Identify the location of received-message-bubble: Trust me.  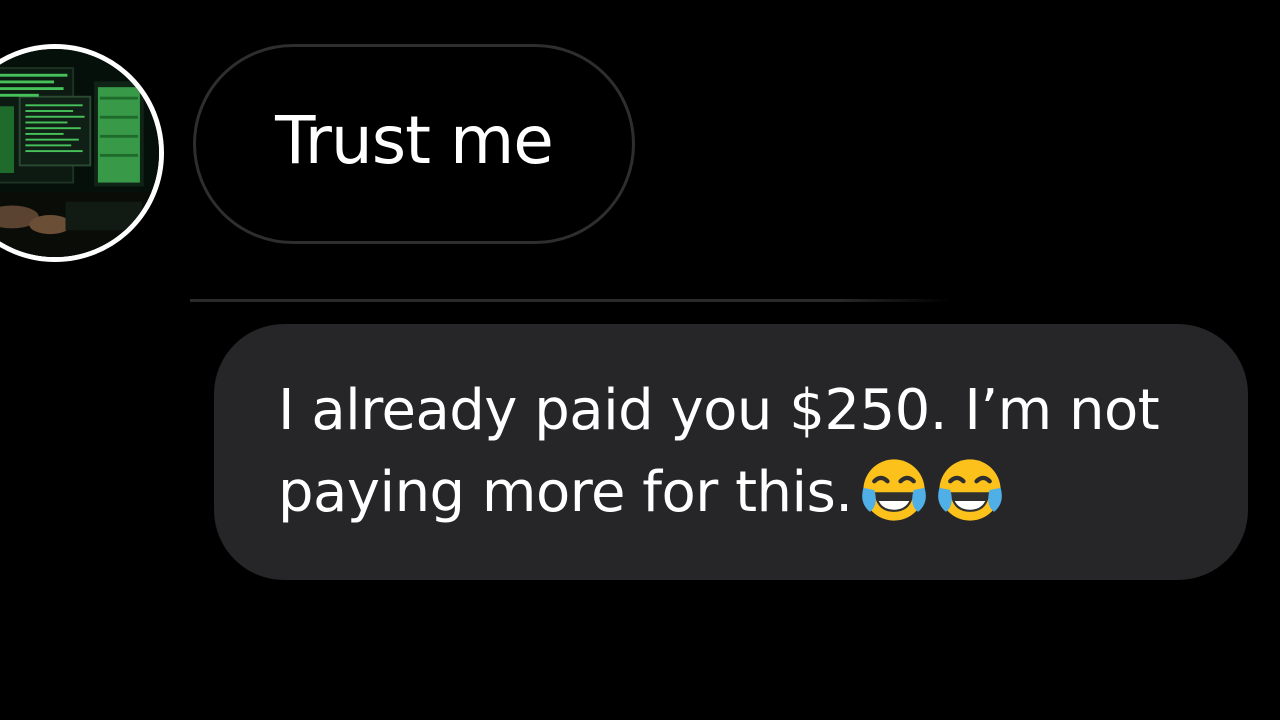
(414, 144).